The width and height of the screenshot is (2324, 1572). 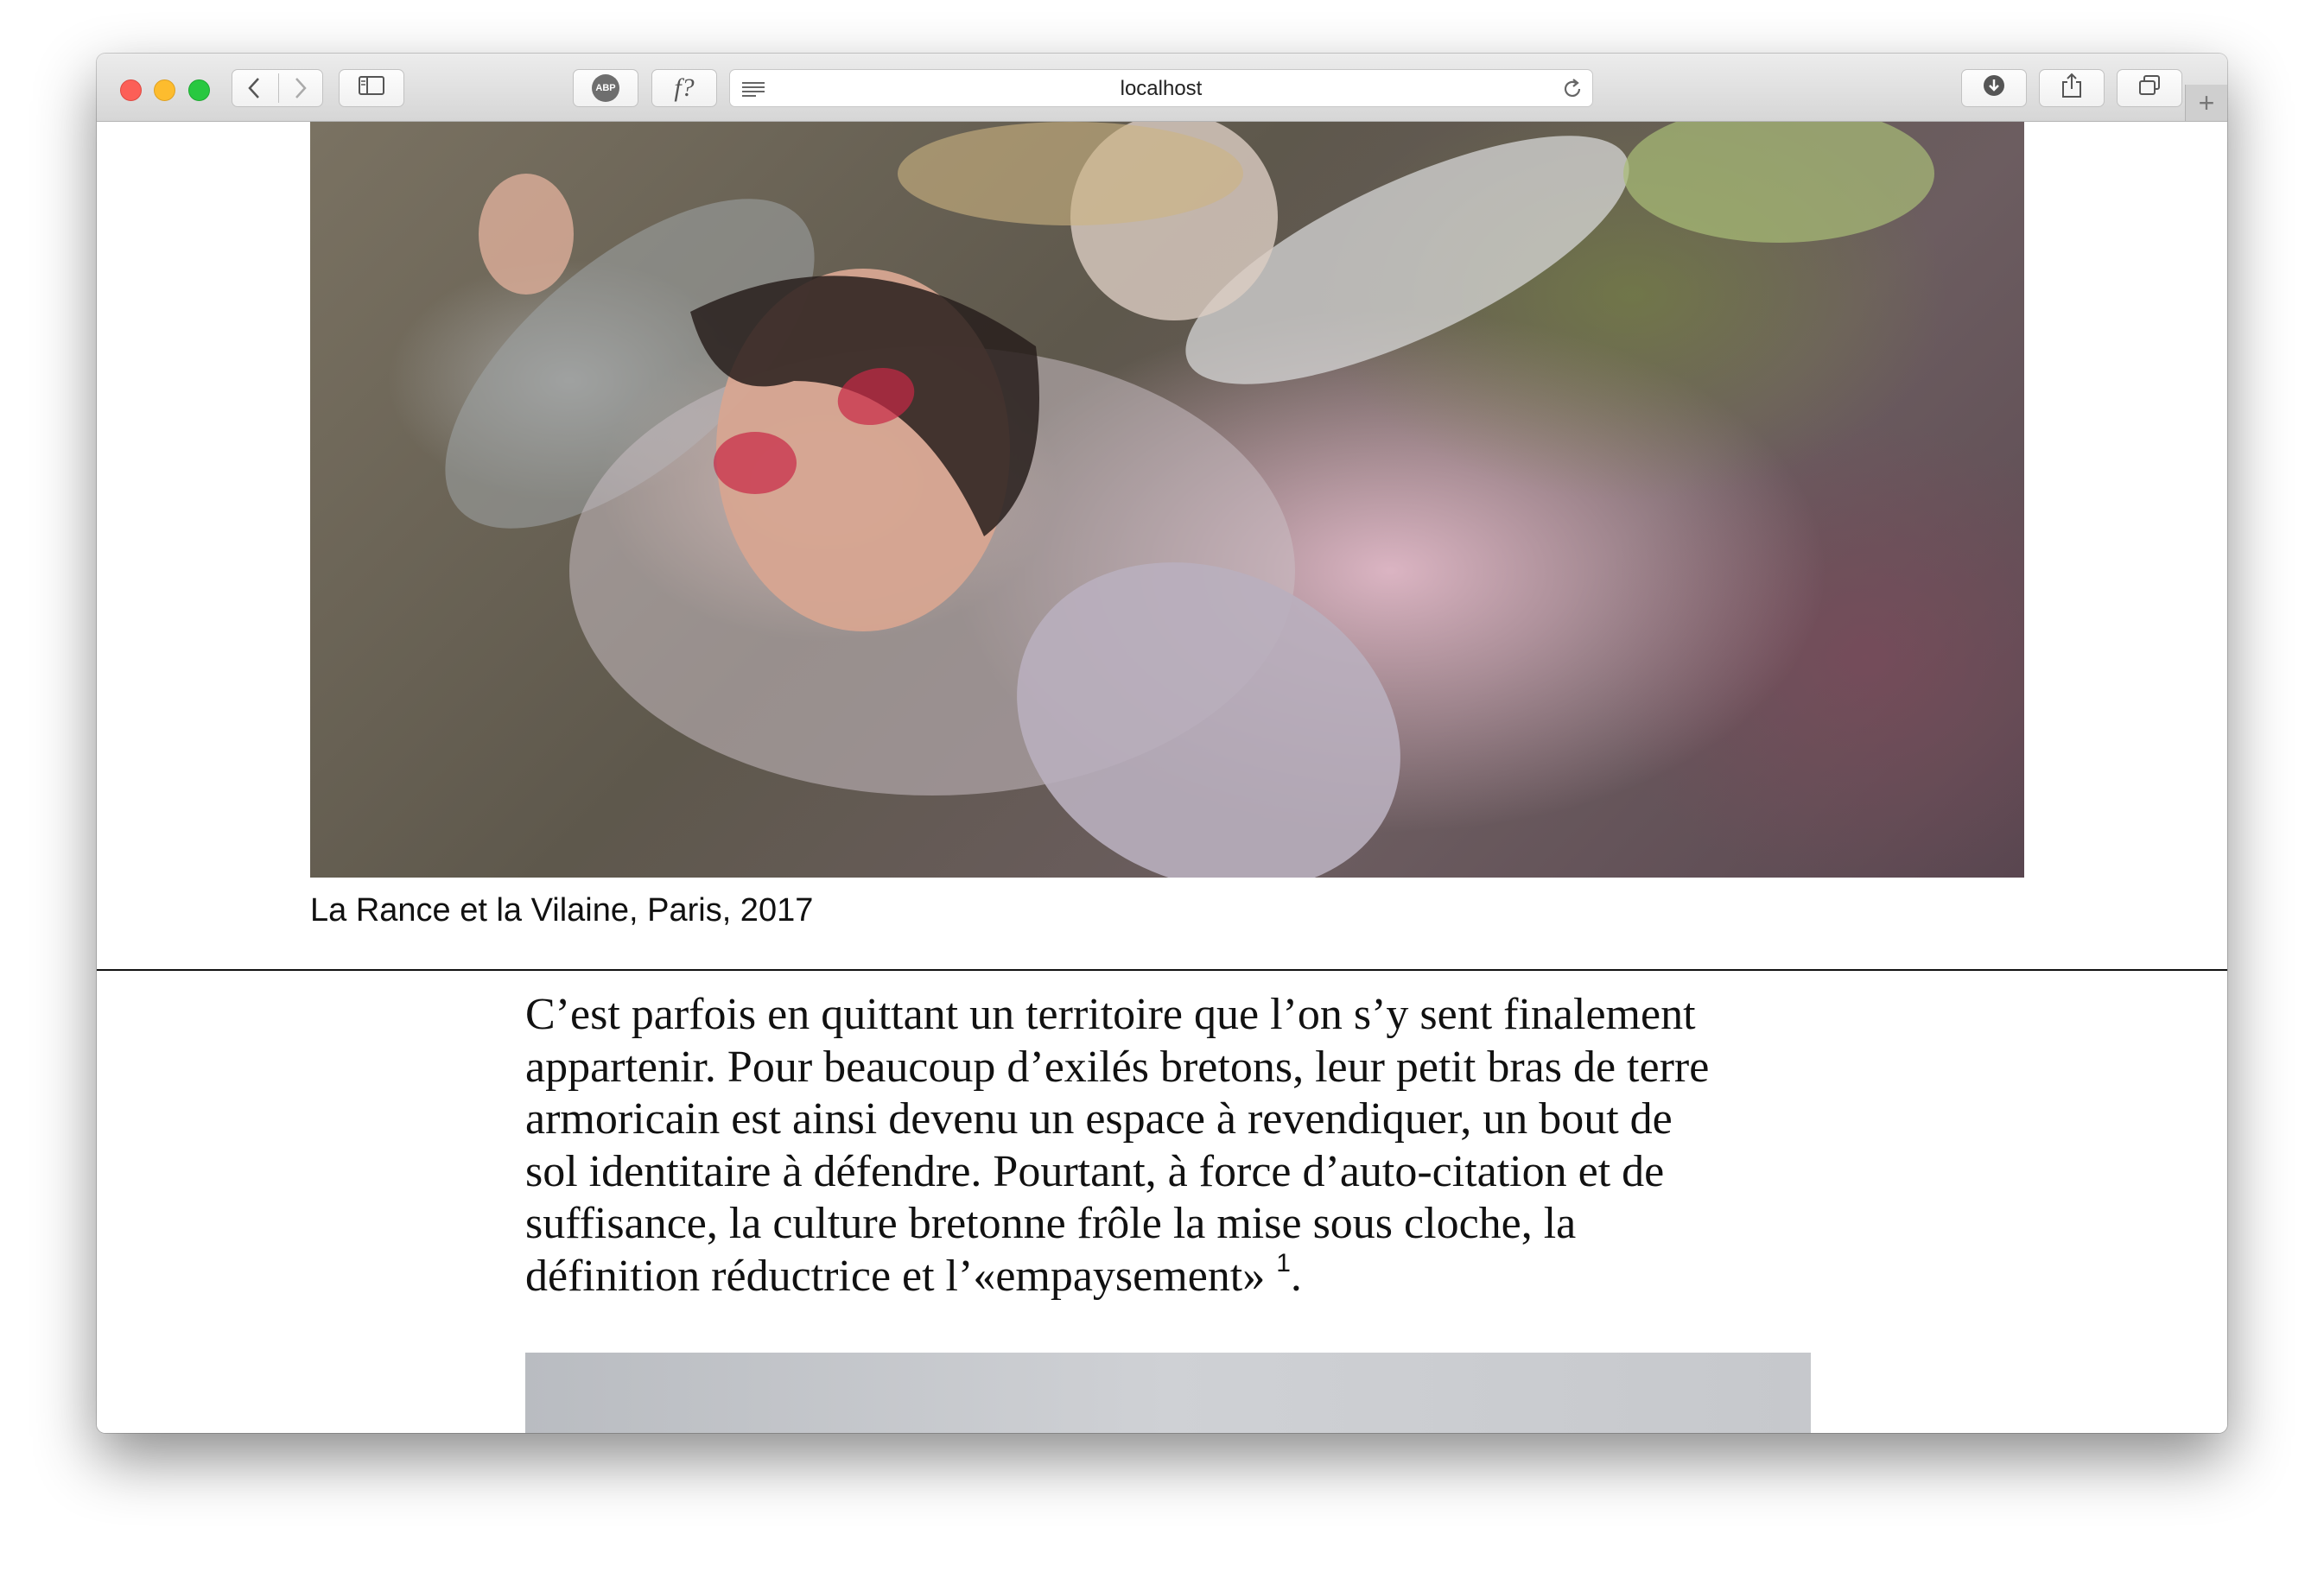 I want to click on share-button, so click(x=2072, y=88).